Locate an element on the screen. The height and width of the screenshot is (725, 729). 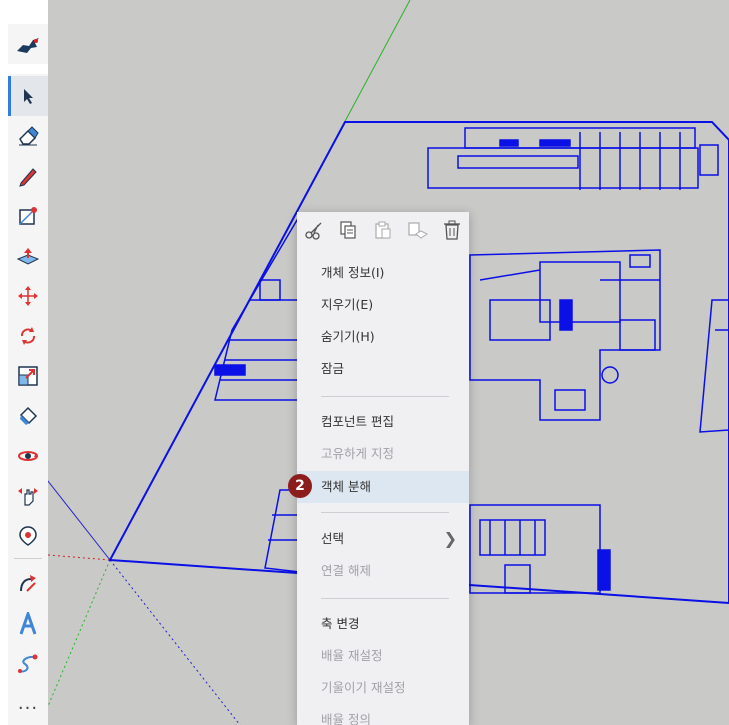
menu-item-explode: 객체 분해 is located at coordinates (383, 487).